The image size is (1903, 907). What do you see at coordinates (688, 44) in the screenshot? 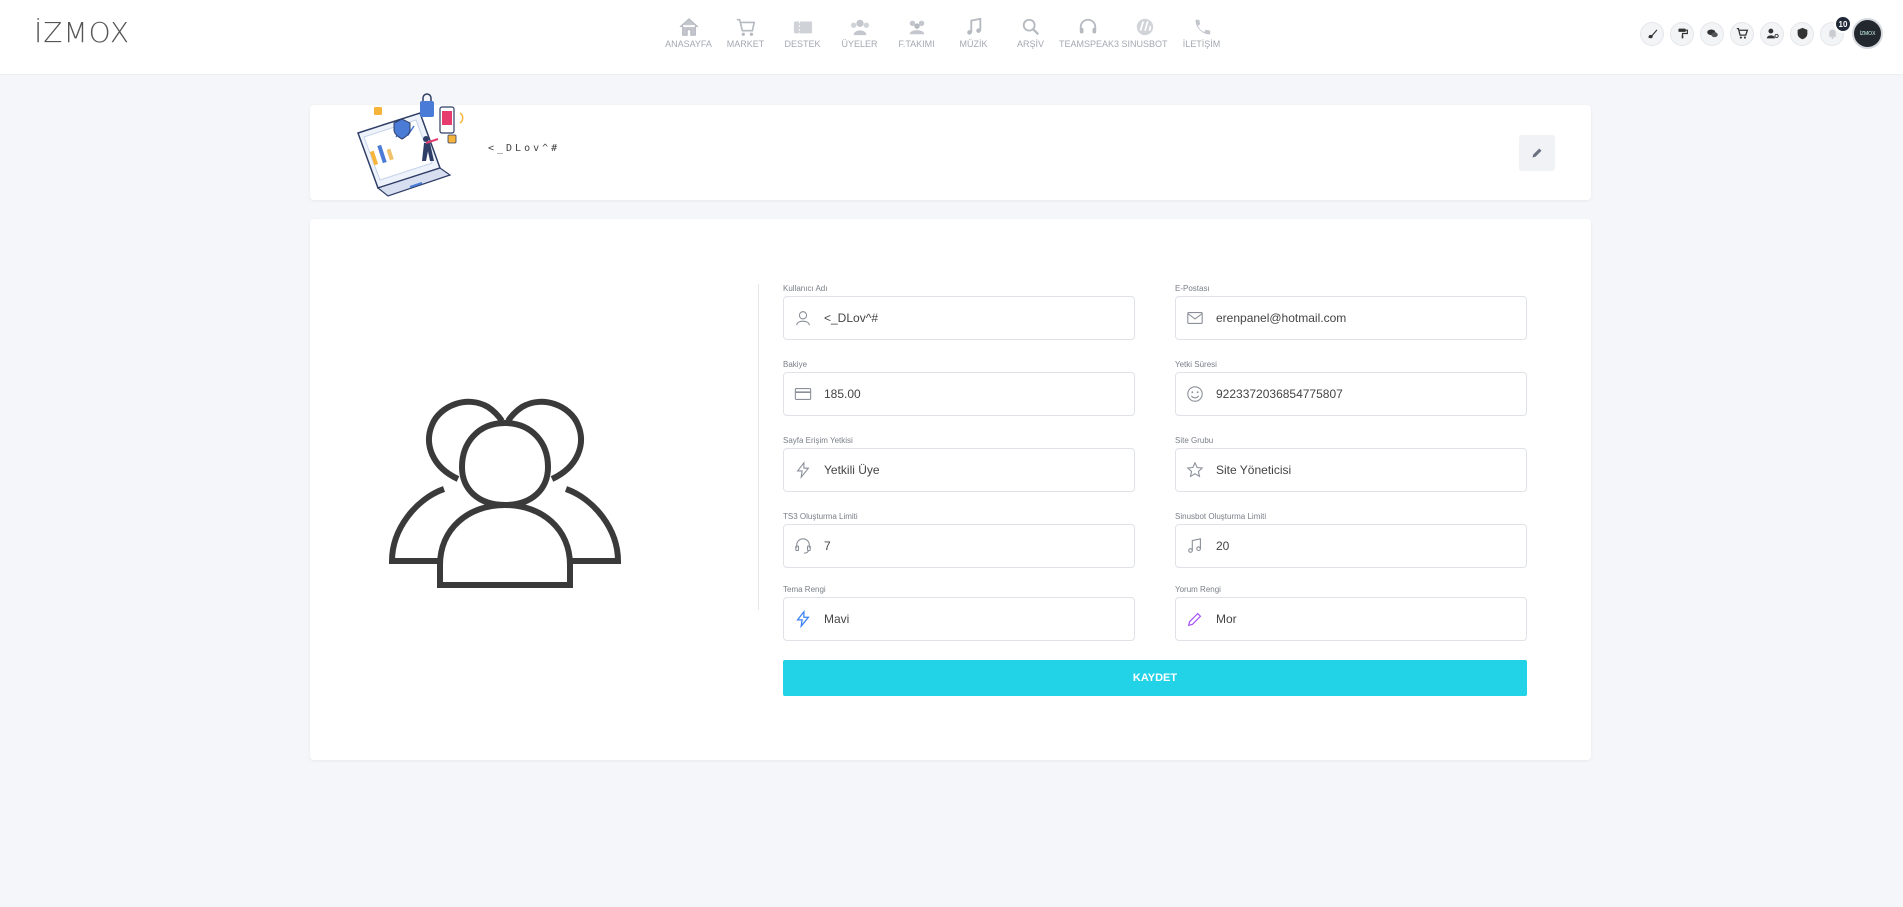
I see `nav-label: ANASAYFA` at bounding box center [688, 44].